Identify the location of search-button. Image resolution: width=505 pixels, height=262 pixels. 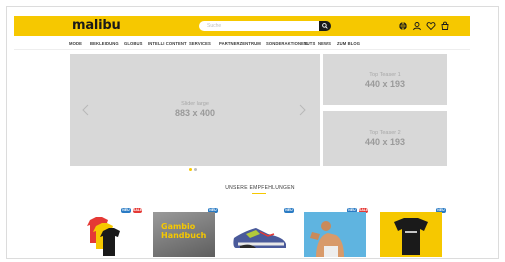
(325, 26).